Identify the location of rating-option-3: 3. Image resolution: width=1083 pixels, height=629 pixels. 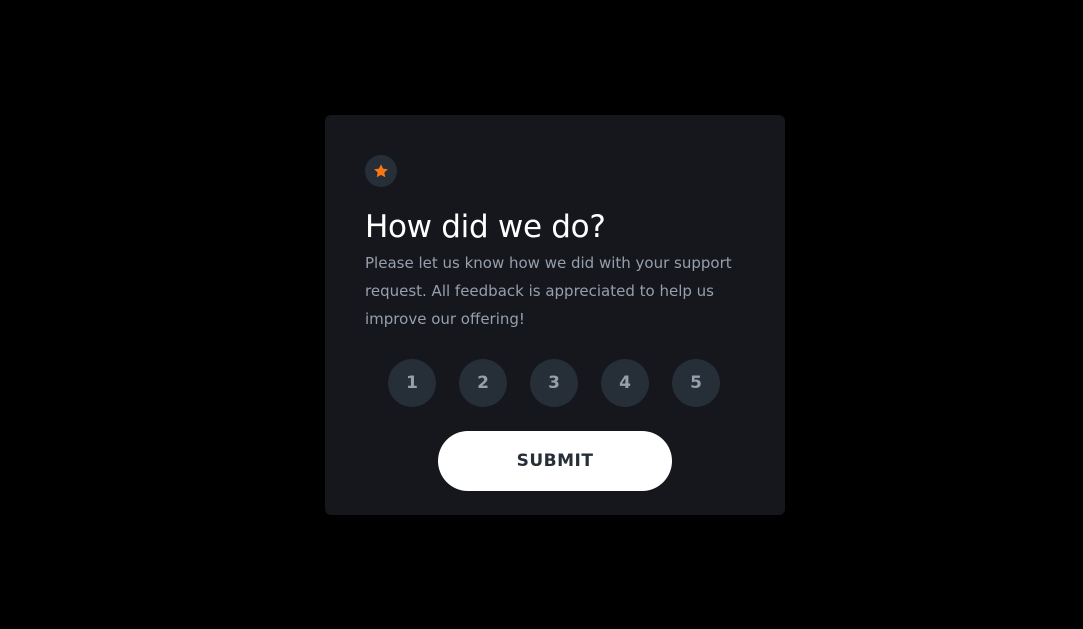
(554, 383).